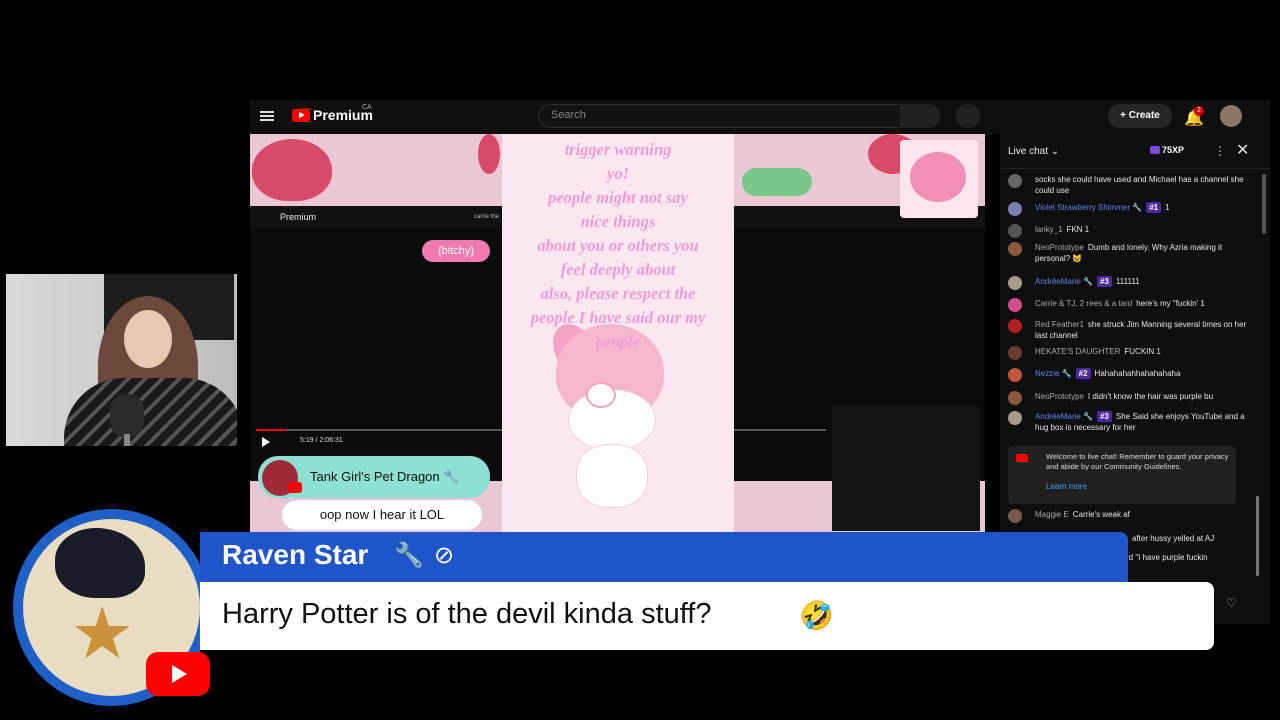 Image resolution: width=1280 pixels, height=720 pixels. I want to click on partial-message: rd "I have purple fuckin, so click(1167, 557).